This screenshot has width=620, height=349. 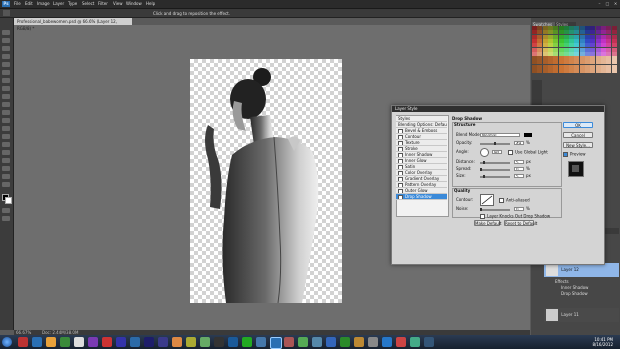 What do you see at coordinates (7, 342) in the screenshot?
I see `start-button-icon` at bounding box center [7, 342].